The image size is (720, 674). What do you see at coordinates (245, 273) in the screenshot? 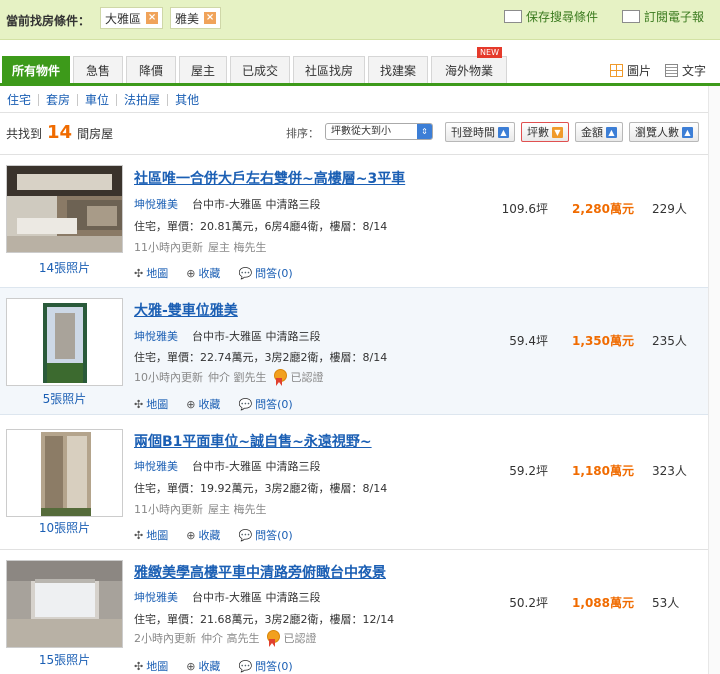
I see `chat-icon: 💬` at bounding box center [245, 273].